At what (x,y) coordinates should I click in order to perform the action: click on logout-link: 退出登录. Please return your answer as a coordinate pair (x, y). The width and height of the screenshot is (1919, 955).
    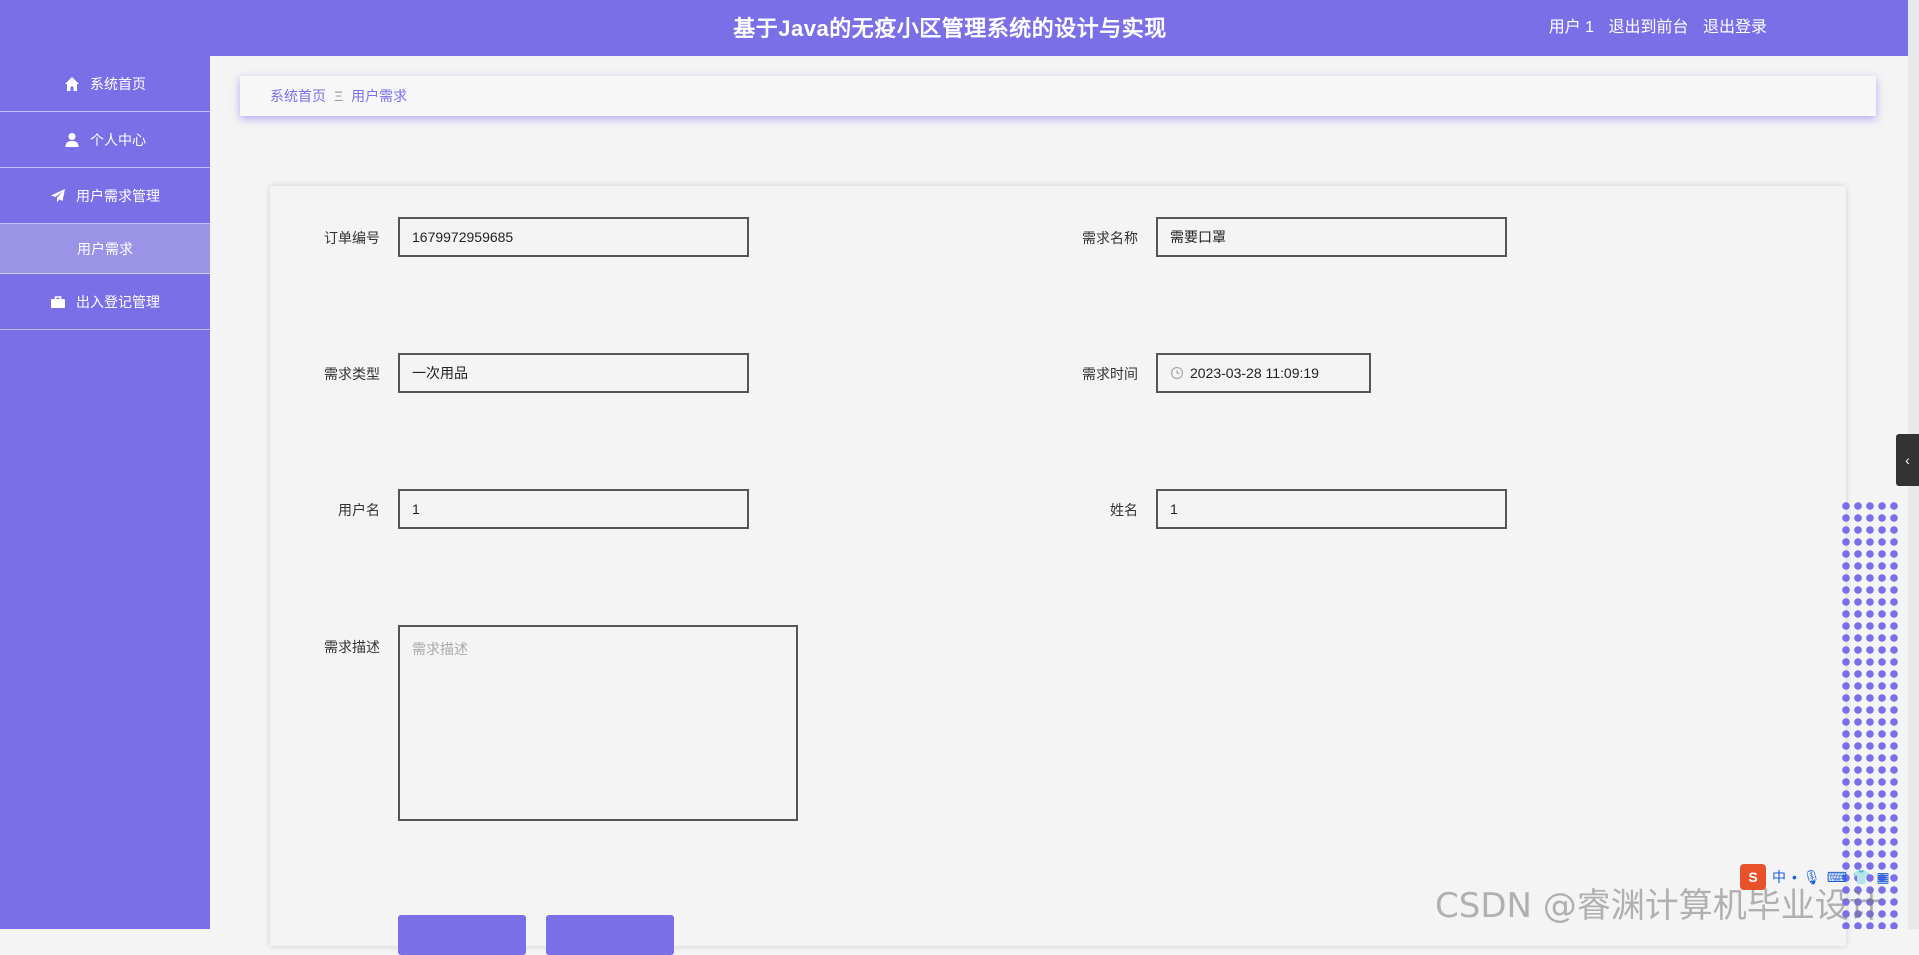
    Looking at the image, I should click on (1735, 27).